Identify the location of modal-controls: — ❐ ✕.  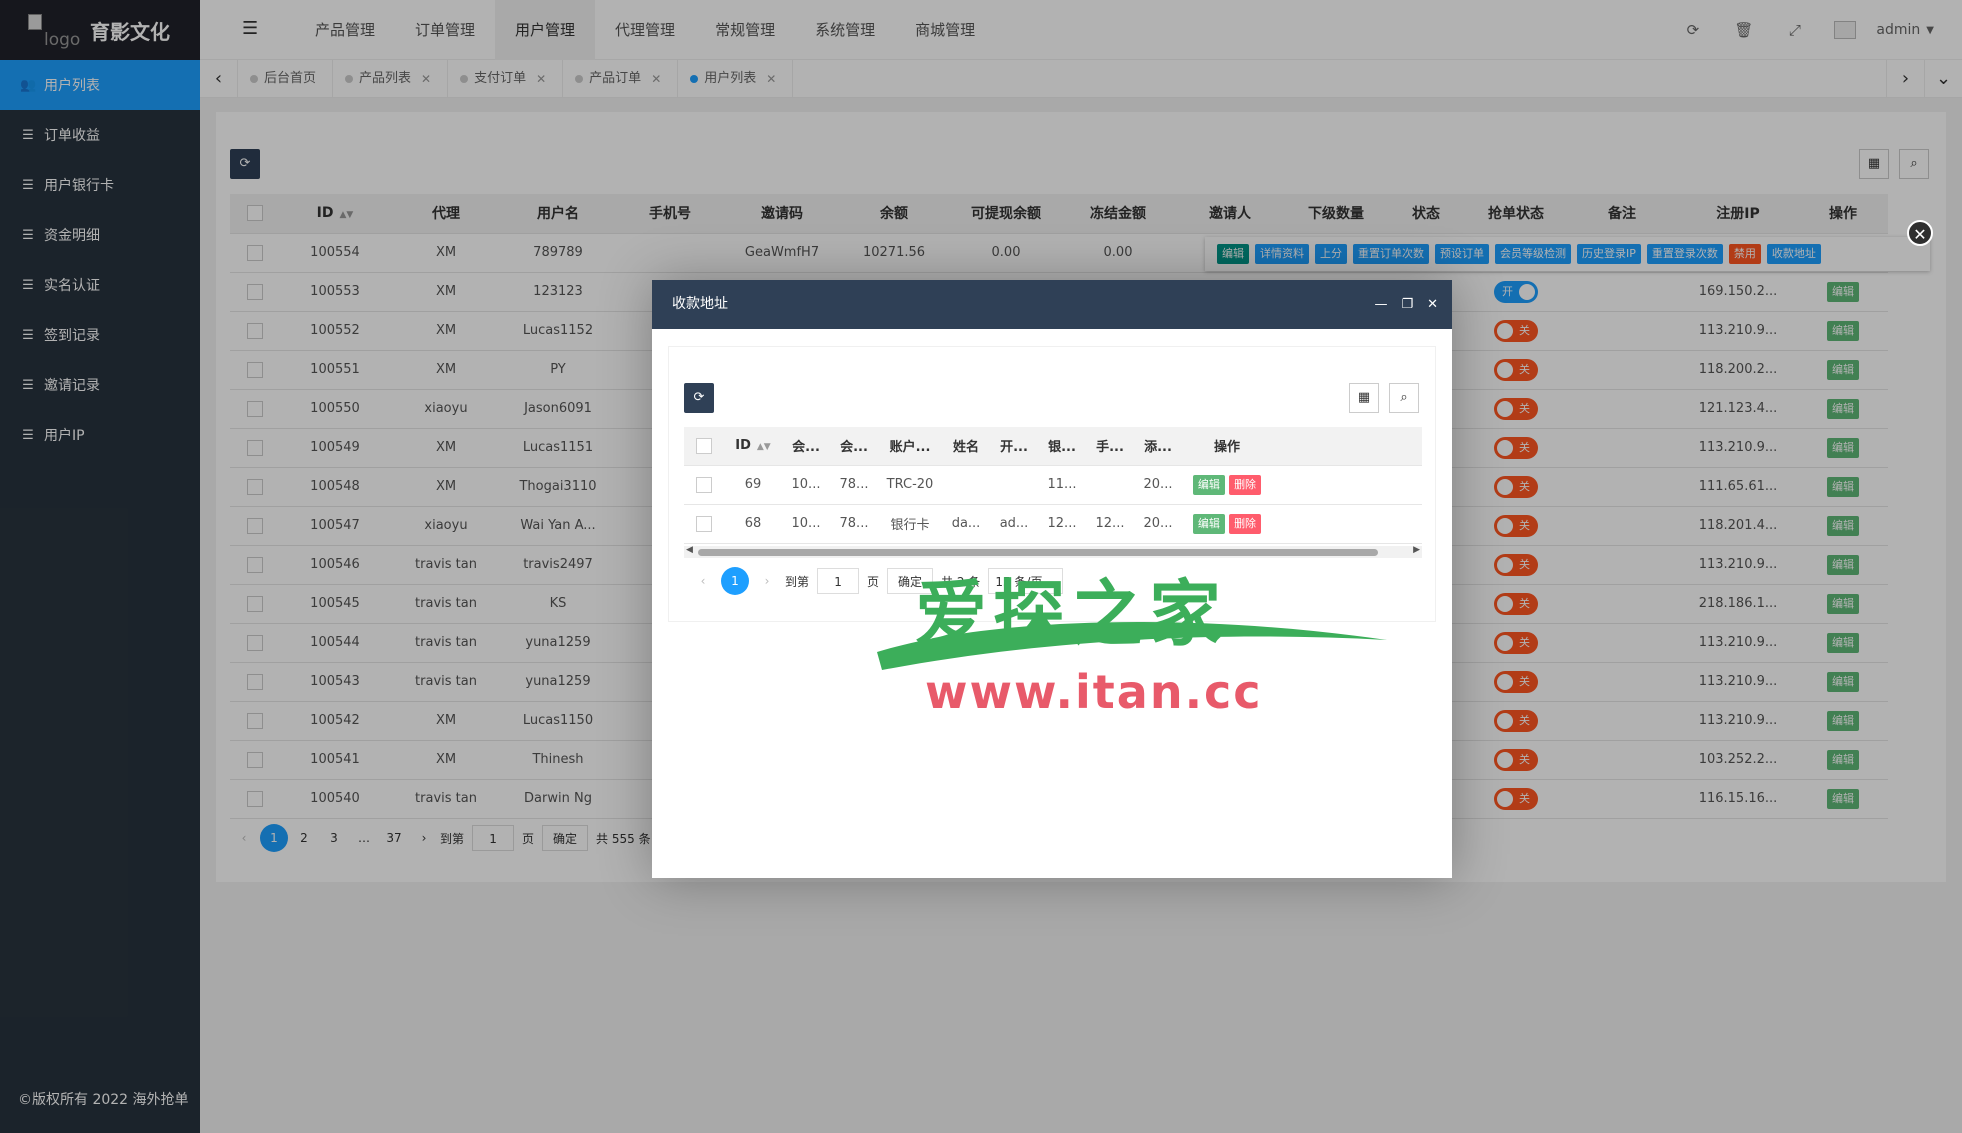
(1406, 304).